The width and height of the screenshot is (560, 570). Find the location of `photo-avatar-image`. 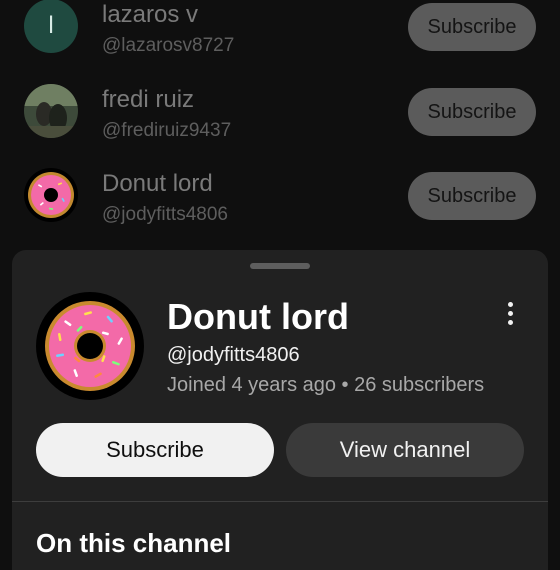

photo-avatar-image is located at coordinates (51, 111).